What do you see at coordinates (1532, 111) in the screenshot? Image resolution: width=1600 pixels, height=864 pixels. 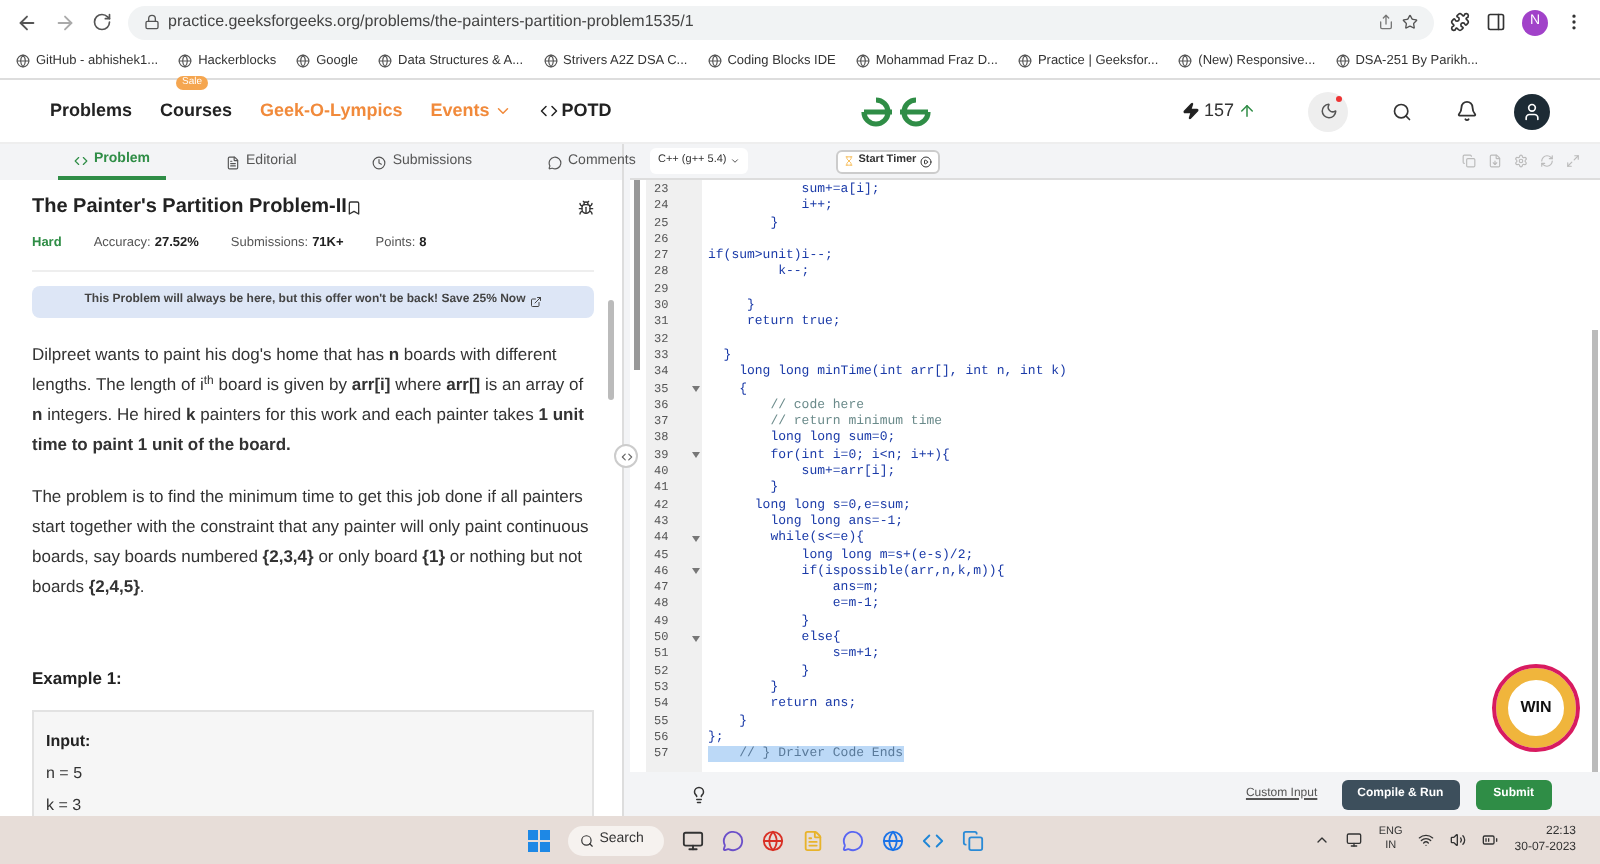 I see `user-avatar` at bounding box center [1532, 111].